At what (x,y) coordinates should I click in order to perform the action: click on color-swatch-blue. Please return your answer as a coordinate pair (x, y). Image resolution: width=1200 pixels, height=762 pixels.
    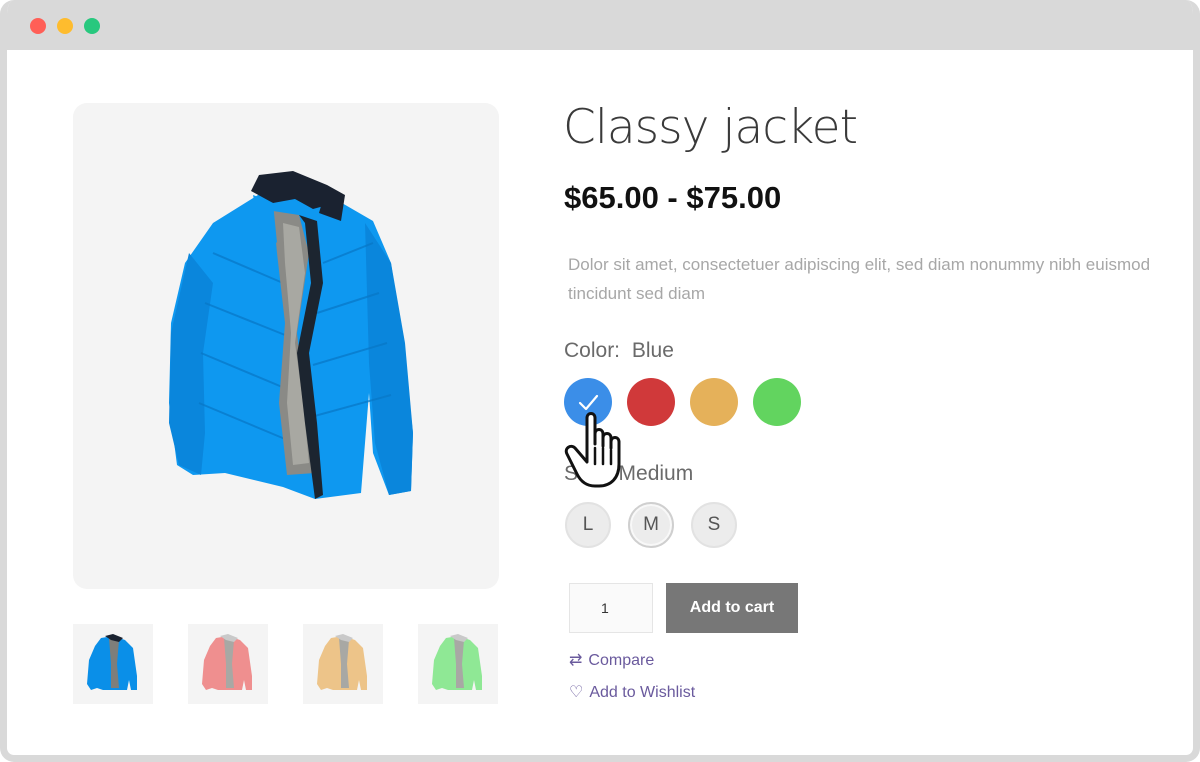
    Looking at the image, I should click on (588, 402).